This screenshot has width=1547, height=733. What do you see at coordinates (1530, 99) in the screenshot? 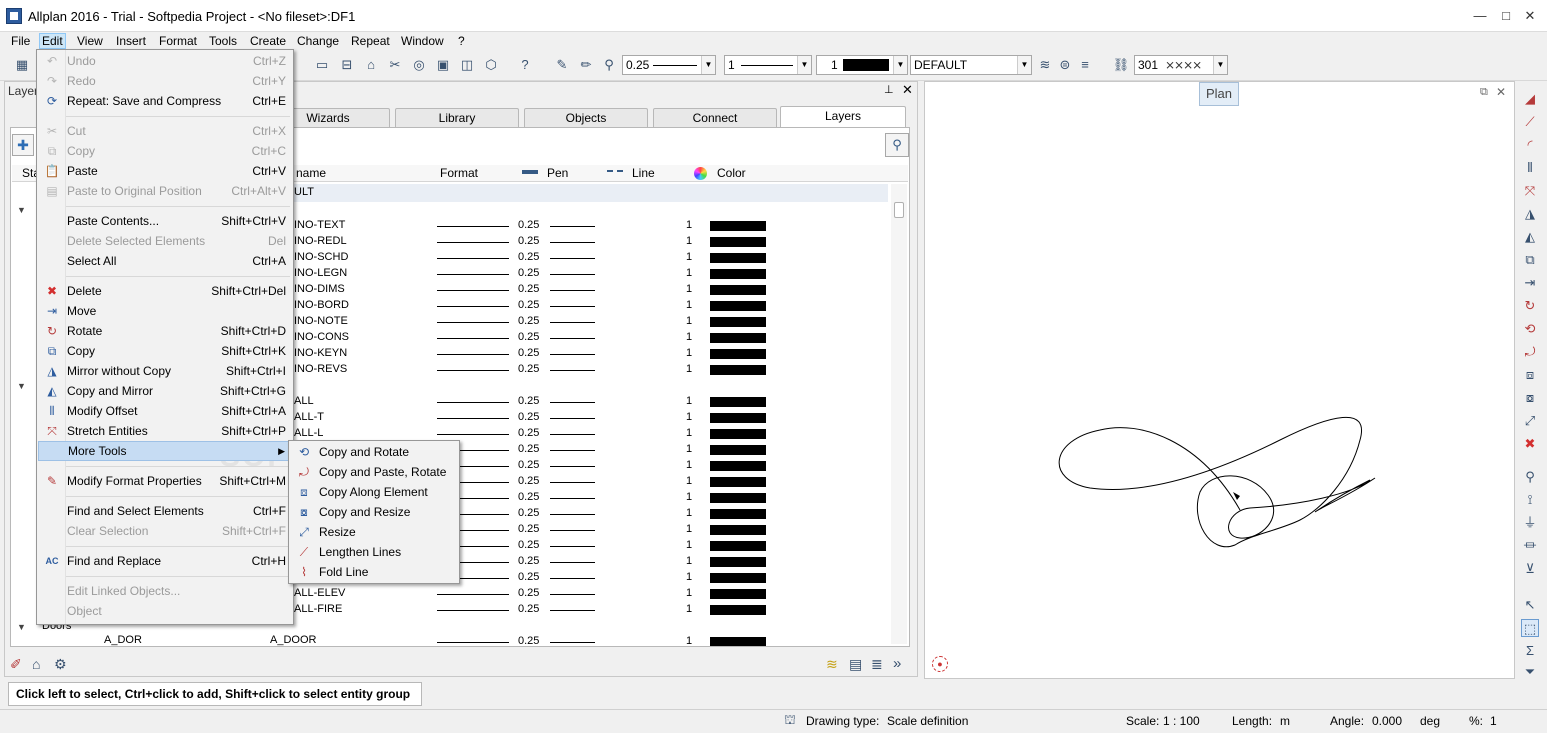
I see `eraser-icon: ◢` at bounding box center [1530, 99].